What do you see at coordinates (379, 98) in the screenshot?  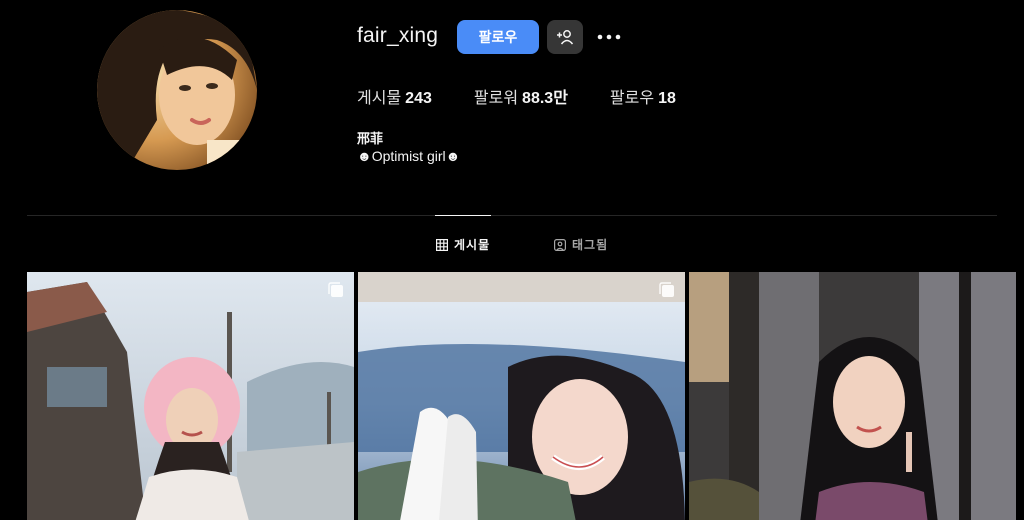 I see `stat-label: 게시물` at bounding box center [379, 98].